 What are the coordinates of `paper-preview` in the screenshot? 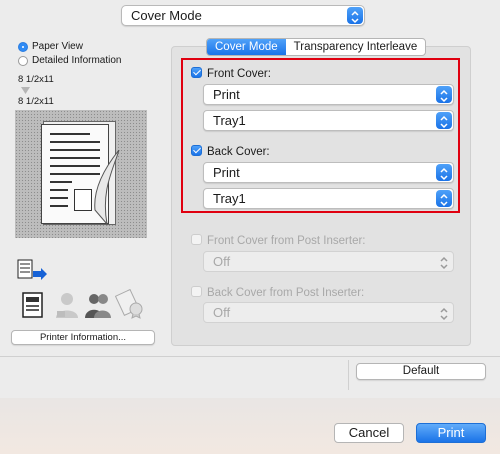 It's located at (81, 174).